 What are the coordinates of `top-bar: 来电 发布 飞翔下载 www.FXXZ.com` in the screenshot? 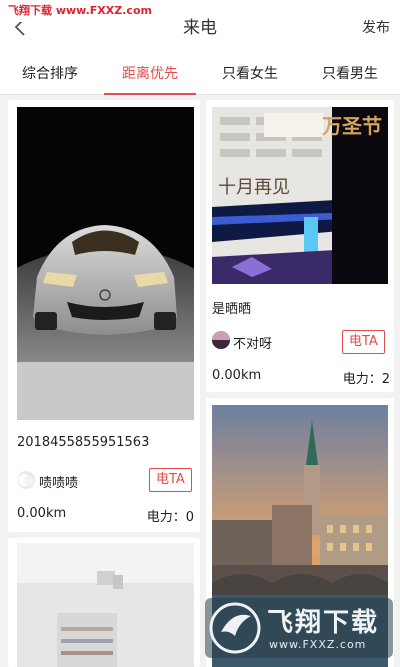 It's located at (200, 28).